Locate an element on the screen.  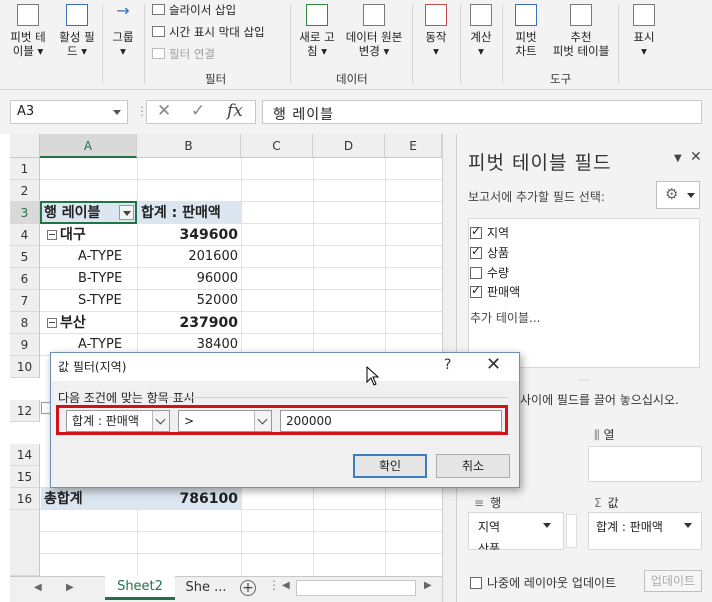
column-header-c: C is located at coordinates (277, 146).